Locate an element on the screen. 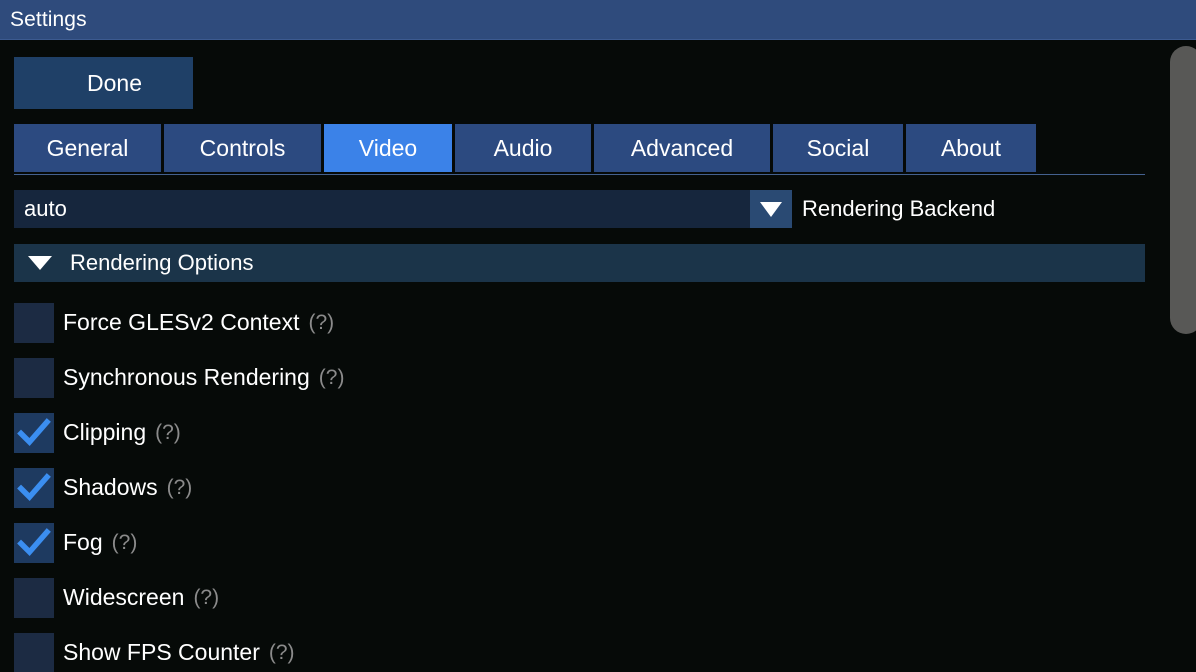  section-title: Rendering Options is located at coordinates (162, 262).